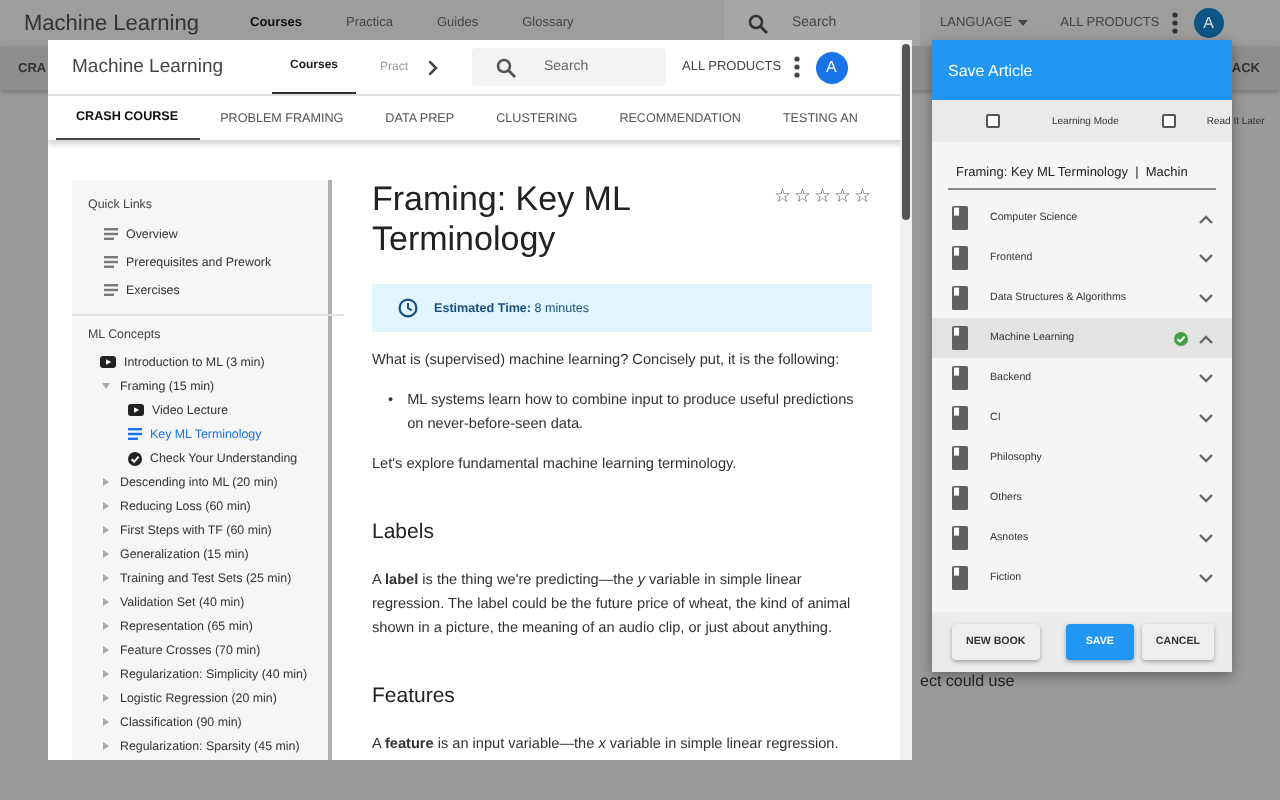 The image size is (1280, 800). What do you see at coordinates (967, 681) in the screenshot?
I see `article-text: ect could use` at bounding box center [967, 681].